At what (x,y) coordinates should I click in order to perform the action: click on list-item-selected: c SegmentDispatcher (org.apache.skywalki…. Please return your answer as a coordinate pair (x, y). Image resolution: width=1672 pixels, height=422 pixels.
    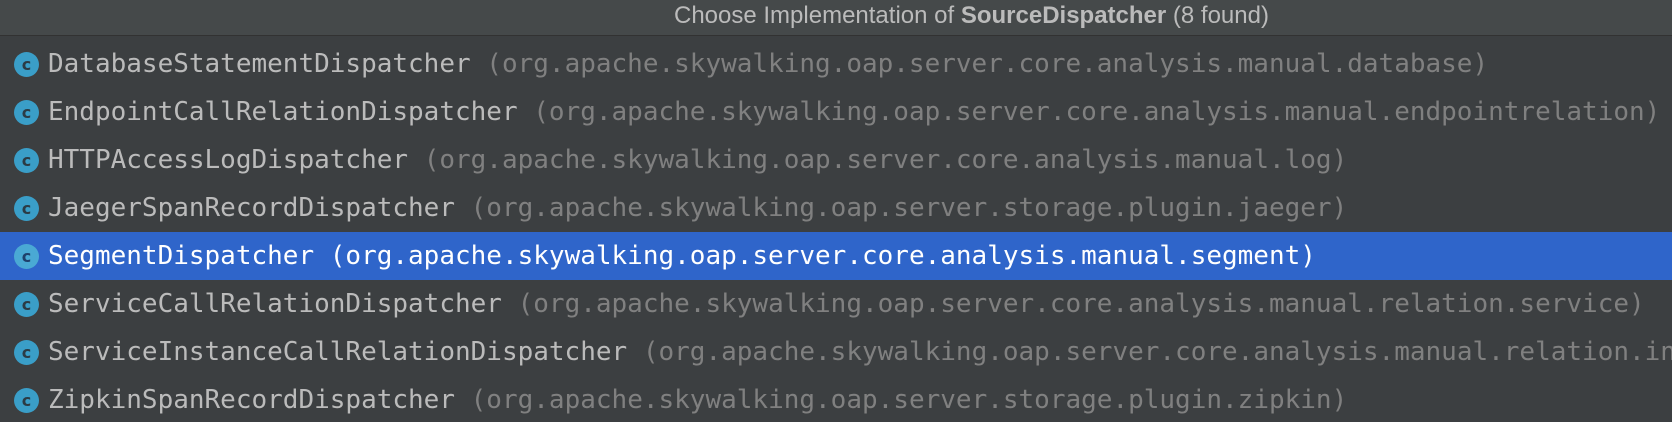
    Looking at the image, I should click on (836, 256).